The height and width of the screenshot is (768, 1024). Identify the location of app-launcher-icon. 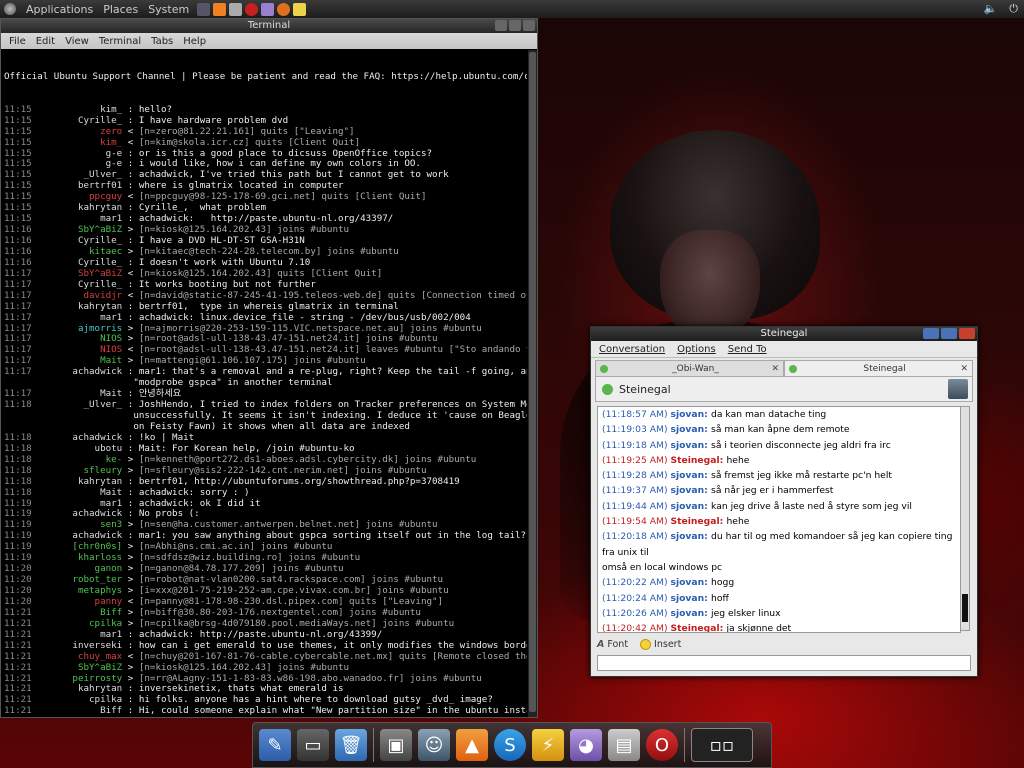
(236, 9).